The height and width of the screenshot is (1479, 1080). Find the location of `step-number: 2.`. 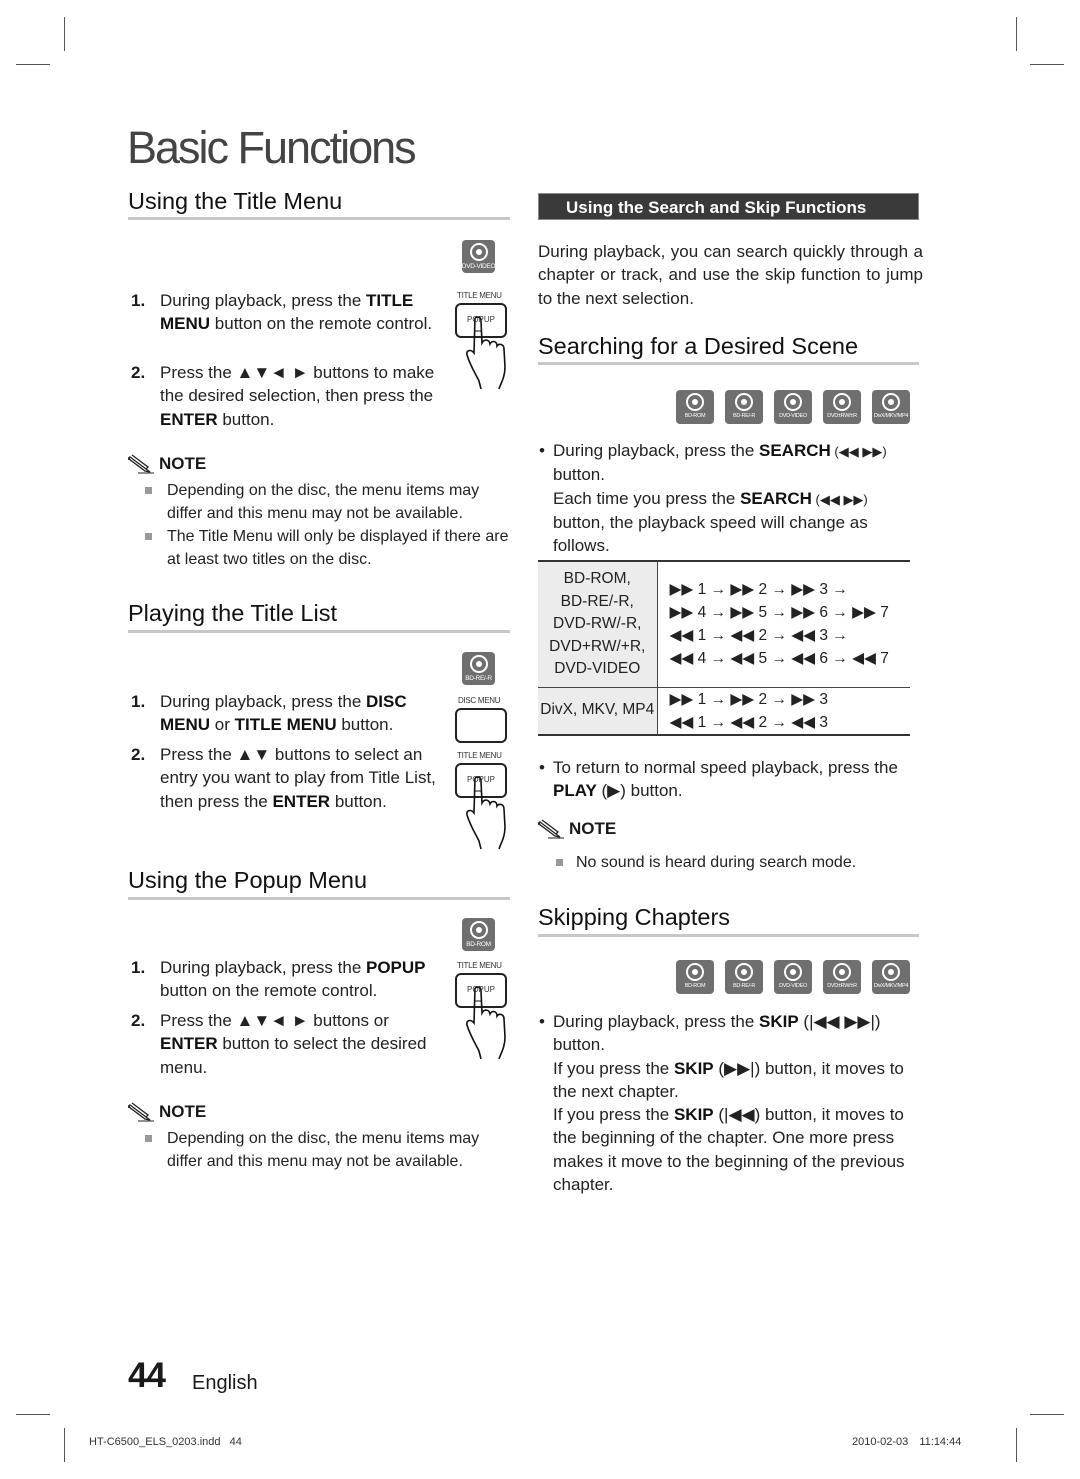

step-number: 2. is located at coordinates (138, 754).